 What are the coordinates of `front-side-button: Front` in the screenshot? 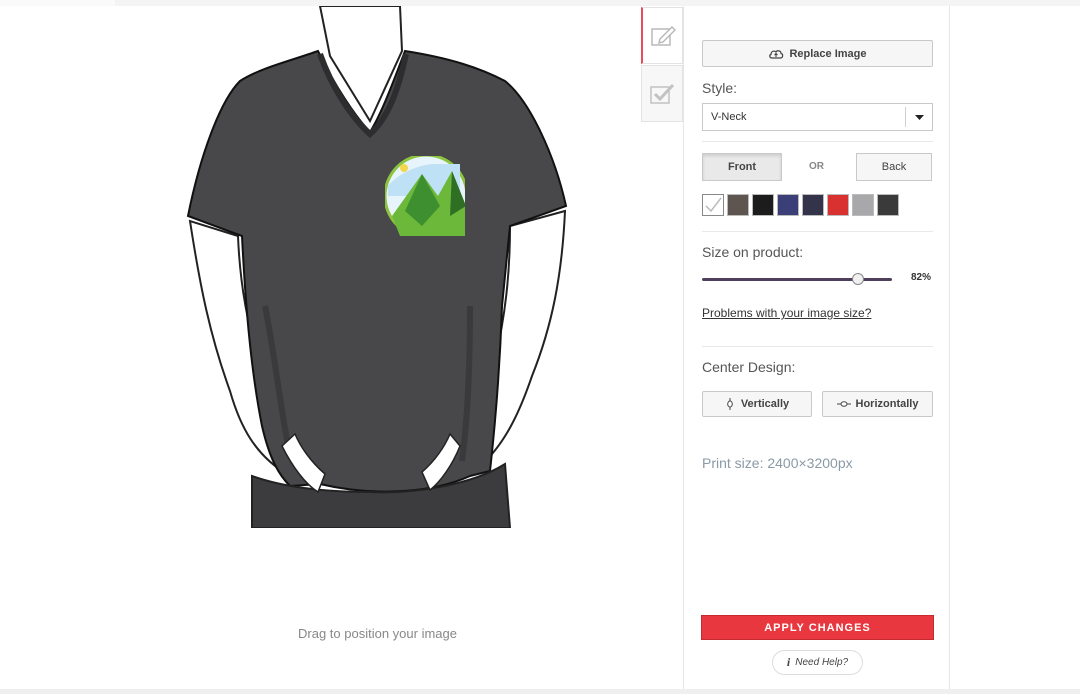 It's located at (742, 167).